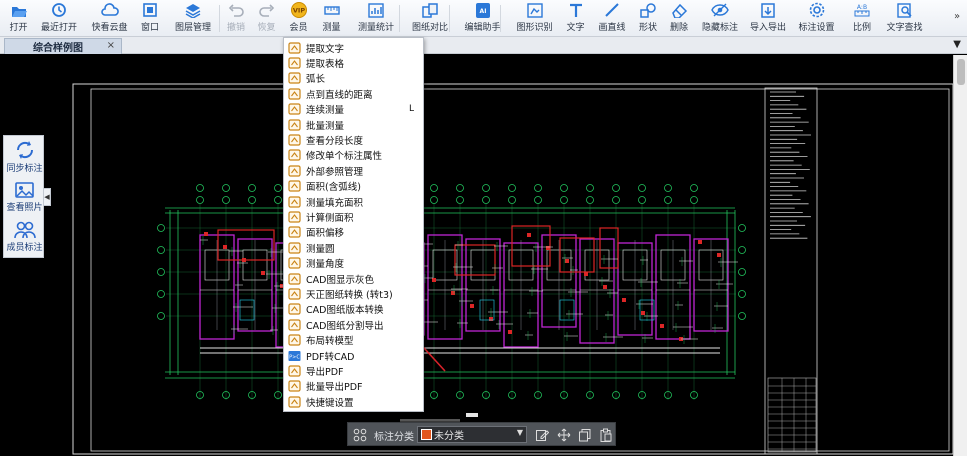 This screenshot has width=967, height=456. What do you see at coordinates (647, 28) in the screenshot?
I see `toolbar-button-label: 形状` at bounding box center [647, 28].